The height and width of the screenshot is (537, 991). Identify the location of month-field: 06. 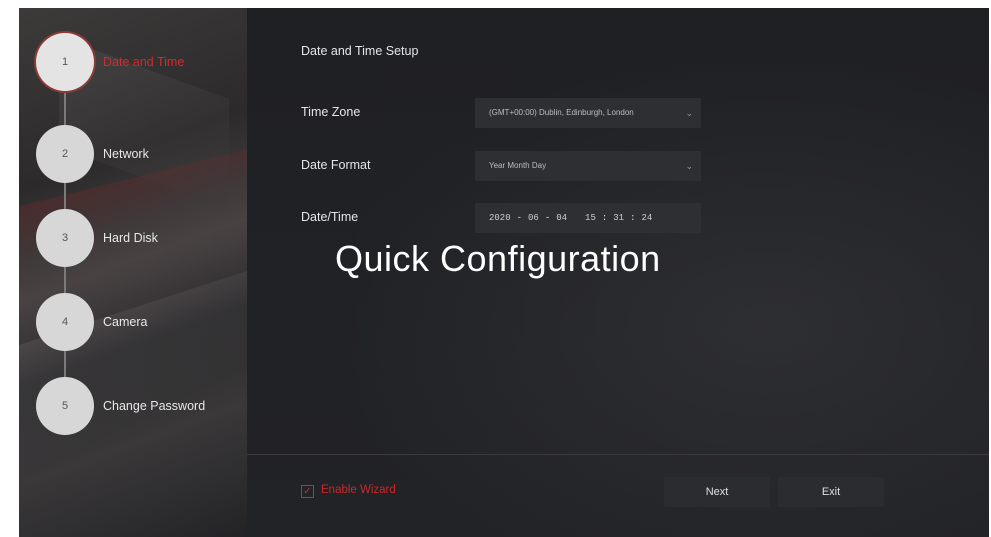
(533, 218).